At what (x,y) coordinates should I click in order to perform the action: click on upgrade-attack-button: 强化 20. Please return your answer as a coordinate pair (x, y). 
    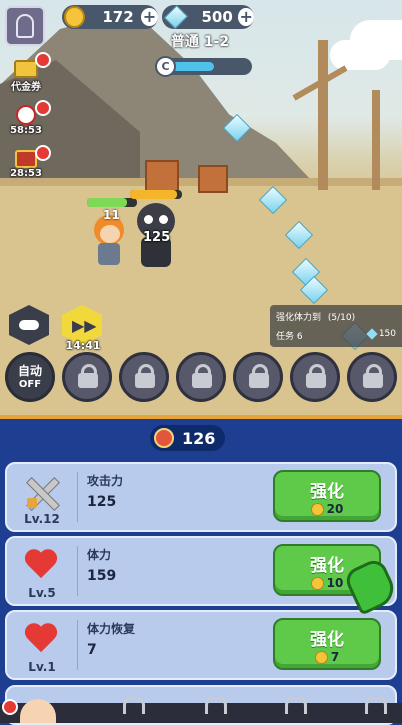
    Looking at the image, I should click on (327, 496).